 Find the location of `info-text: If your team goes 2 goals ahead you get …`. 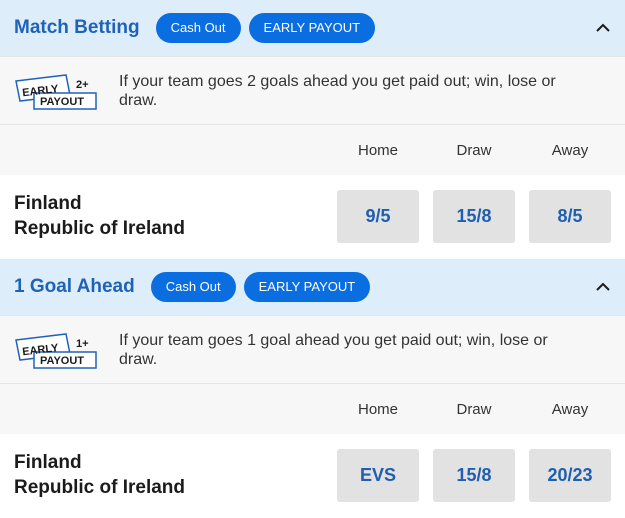

info-text: If your team goes 2 goals ahead you get … is located at coordinates (337, 90).